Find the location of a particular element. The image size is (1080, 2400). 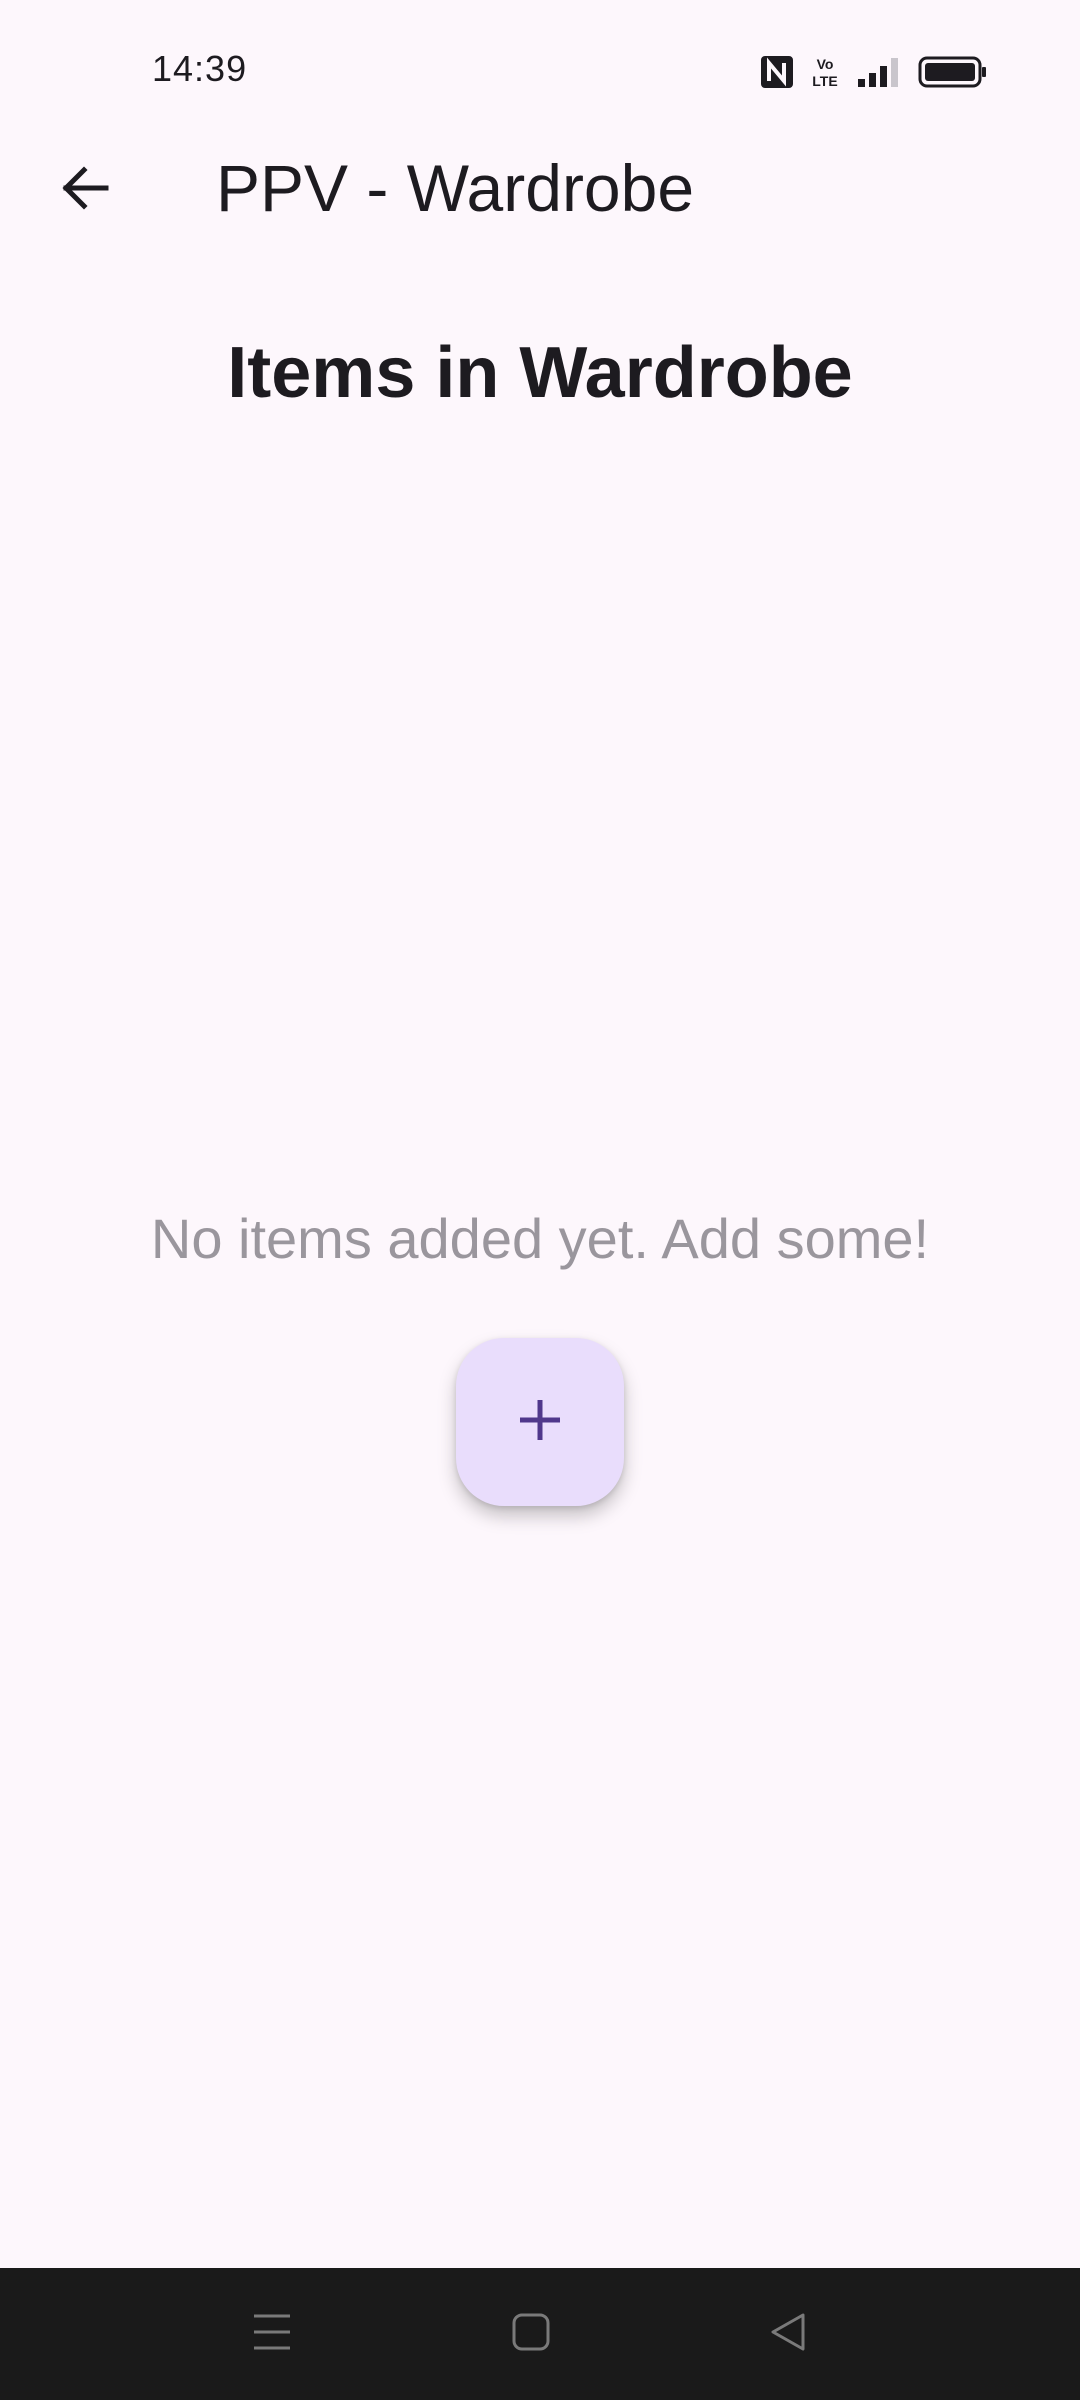

status-bar: 14:39 Vo LTE is located at coordinates (540, 70).